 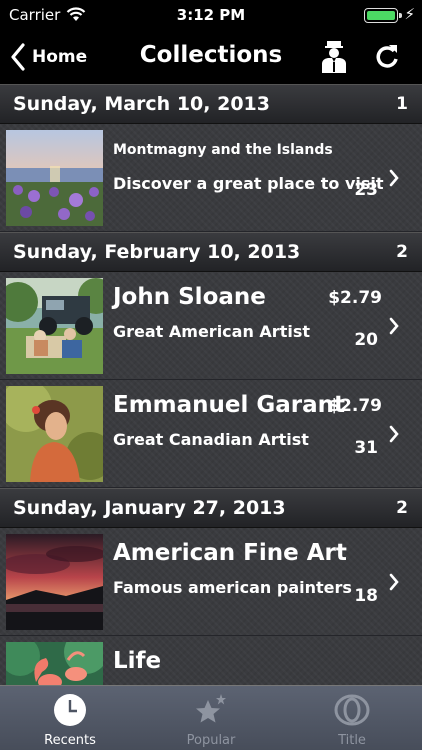 I want to click on item-count: 18, so click(x=366, y=596).